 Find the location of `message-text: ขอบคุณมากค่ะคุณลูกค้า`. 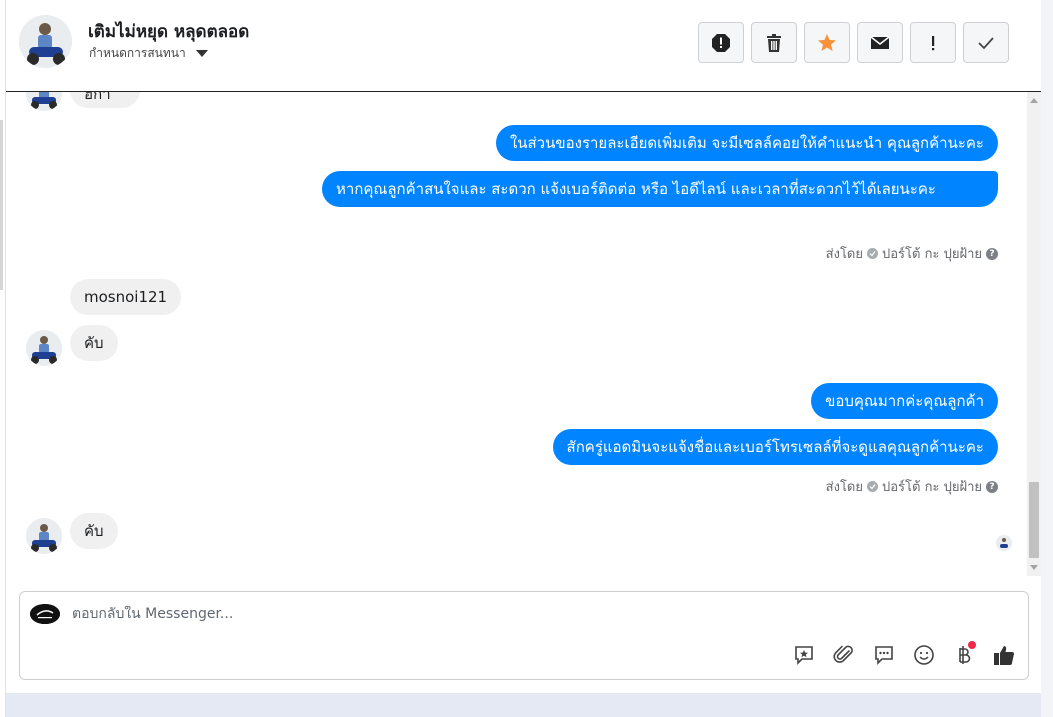

message-text: ขอบคุณมากค่ะคุณลูกค้า is located at coordinates (904, 401).